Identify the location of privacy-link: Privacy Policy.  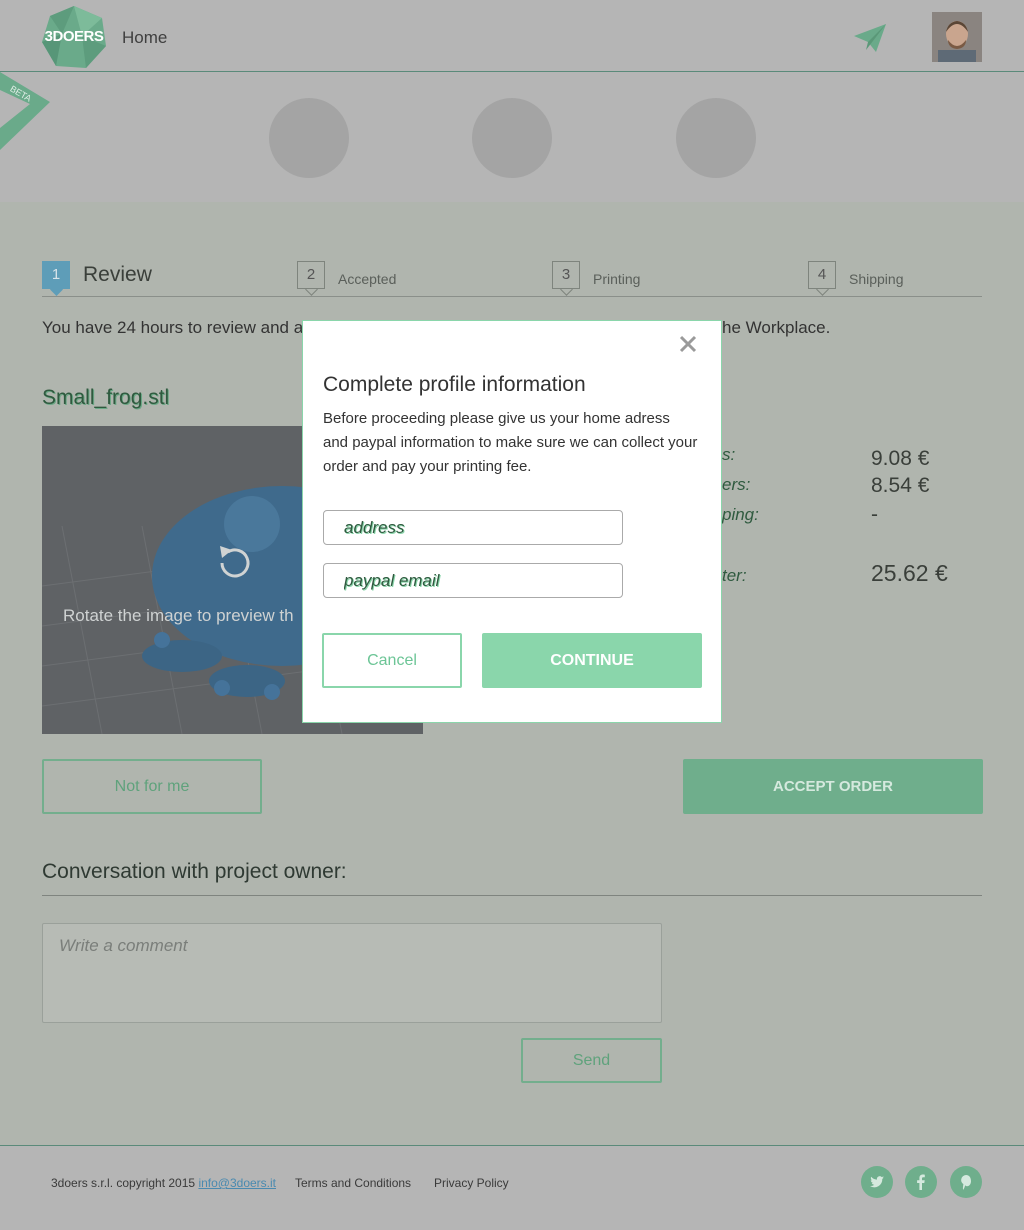
(471, 1183).